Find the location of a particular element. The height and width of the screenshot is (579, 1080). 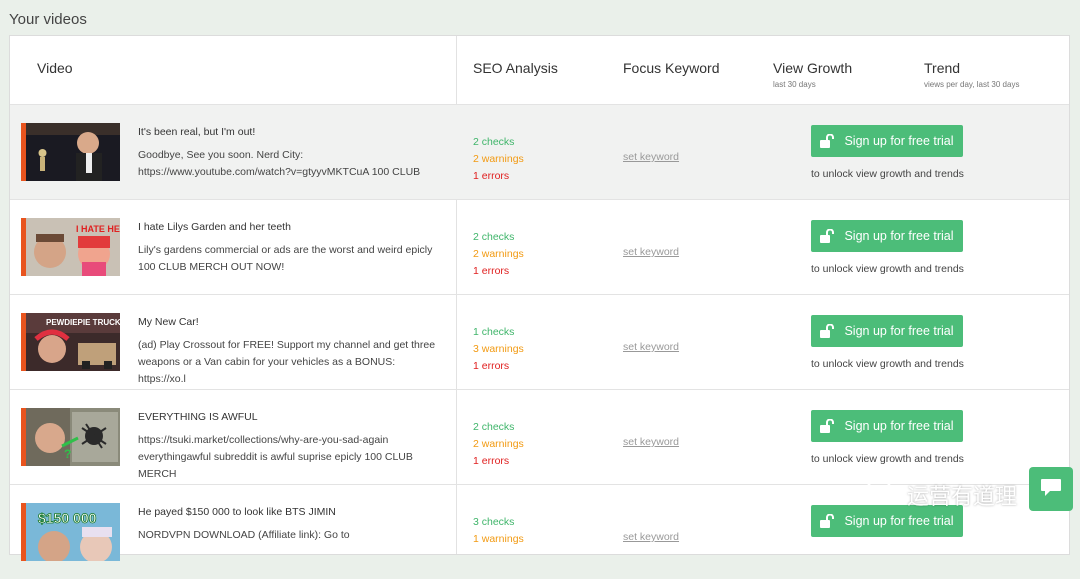

view-growth-sublabel: last 30 days is located at coordinates (794, 84).